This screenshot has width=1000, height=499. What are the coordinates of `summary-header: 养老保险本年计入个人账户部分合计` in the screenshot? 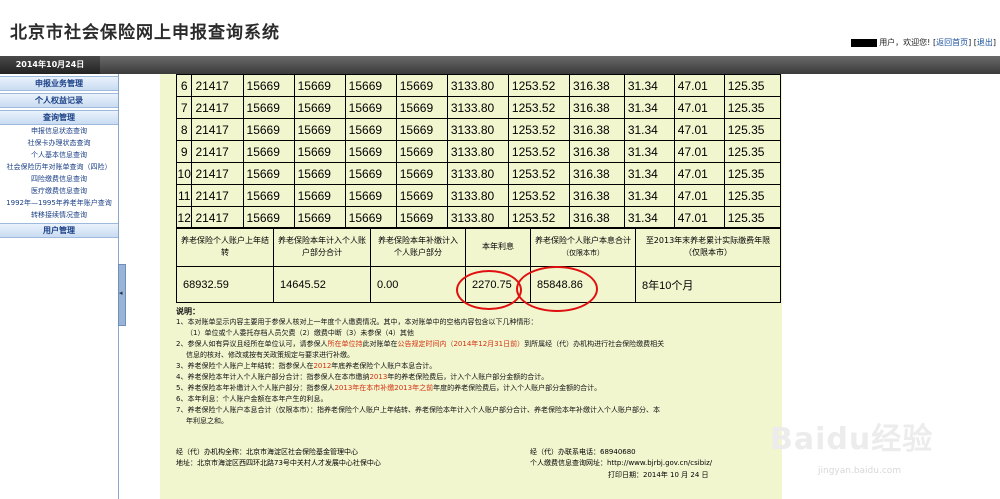 It's located at (322, 247).